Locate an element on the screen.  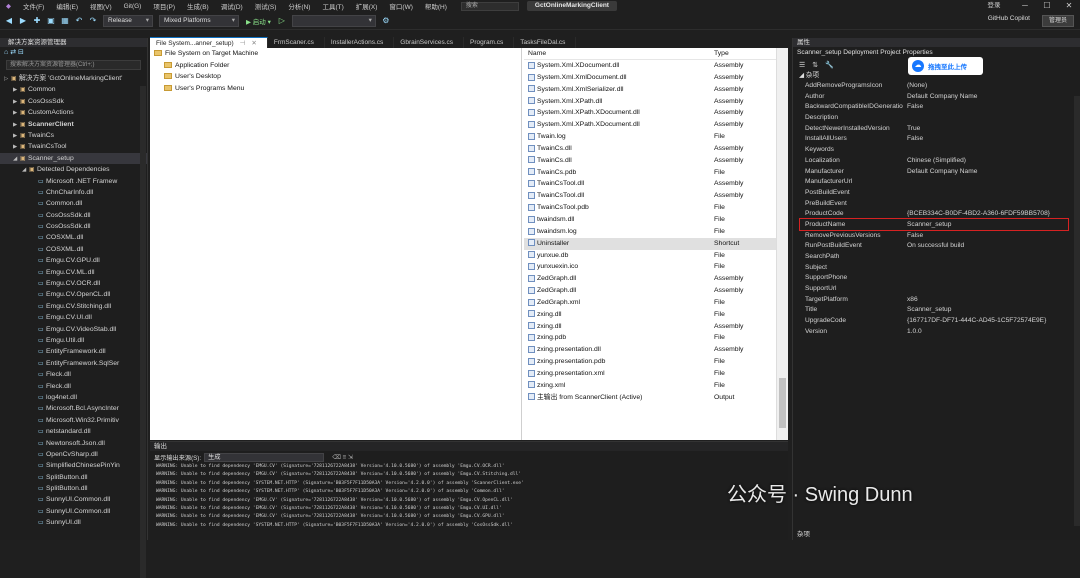
property-value: Scanner_setup is located at coordinates (990, 310).